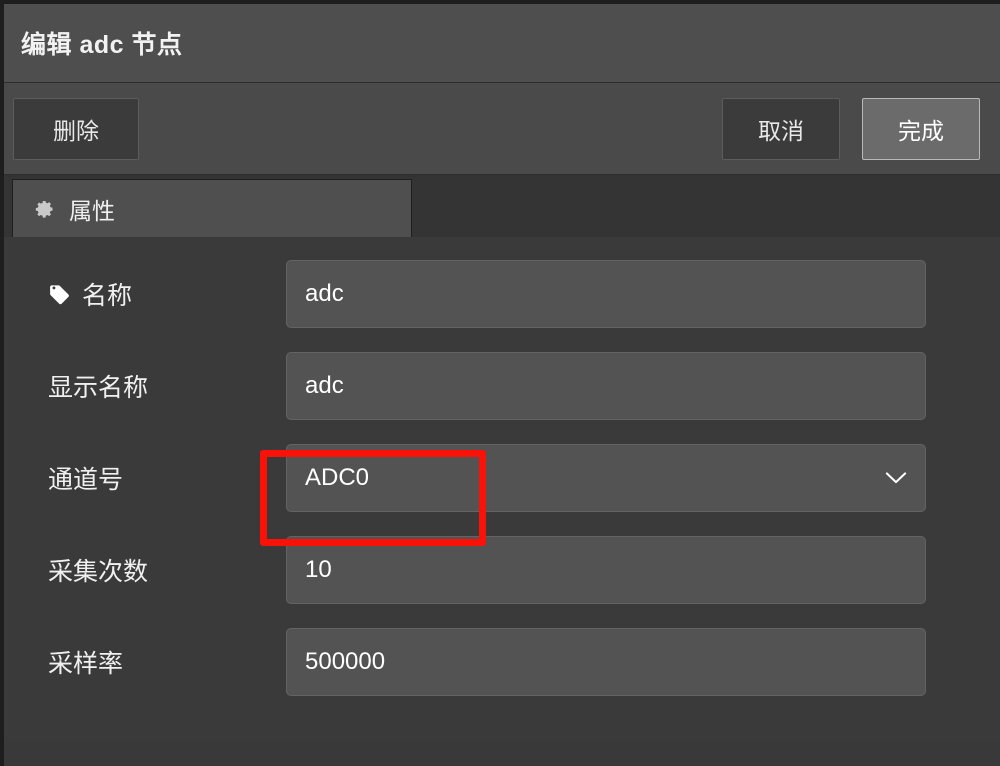  What do you see at coordinates (107, 296) in the screenshot?
I see `label-name-text: 名称` at bounding box center [107, 296].